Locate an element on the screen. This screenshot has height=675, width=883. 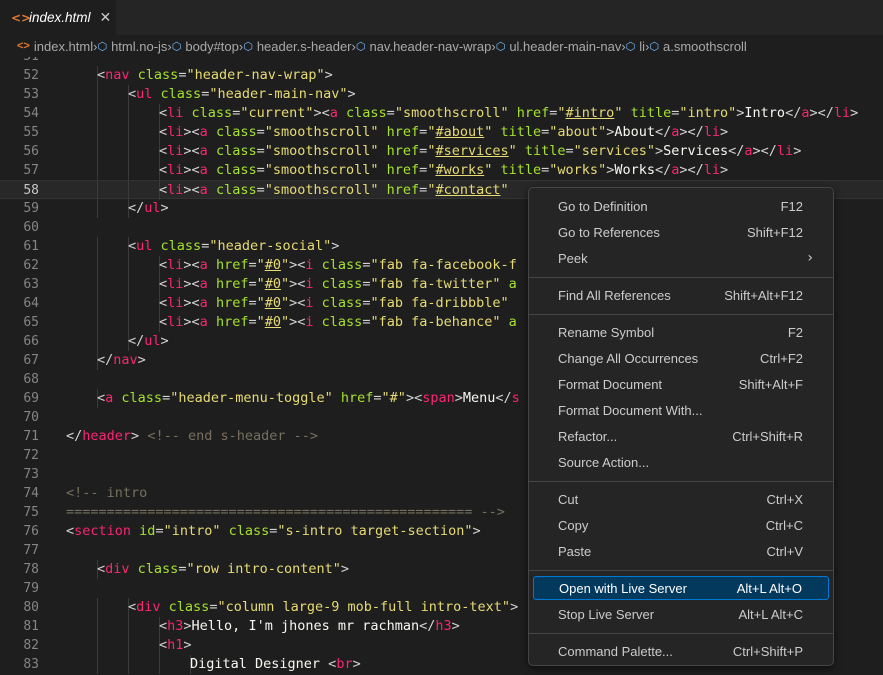
line-number: 58 is located at coordinates (31, 190).